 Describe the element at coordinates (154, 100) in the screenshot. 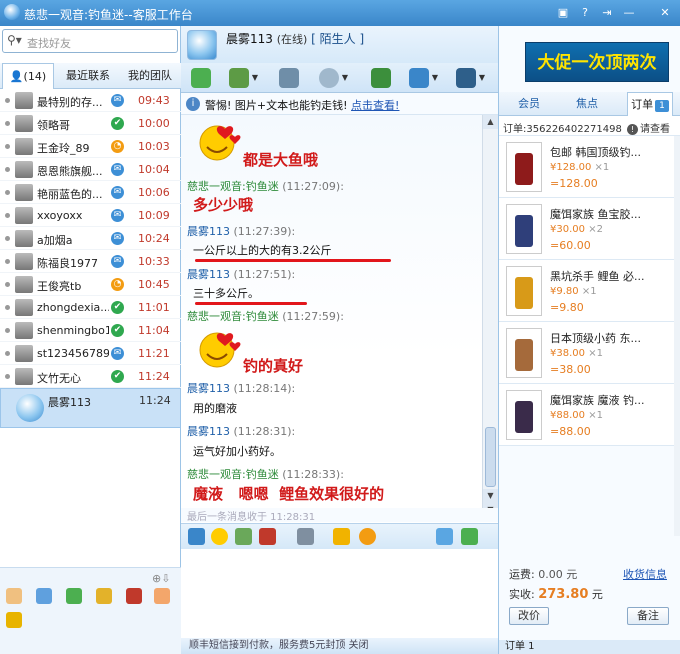

I see `contact-time: 09:43` at that location.